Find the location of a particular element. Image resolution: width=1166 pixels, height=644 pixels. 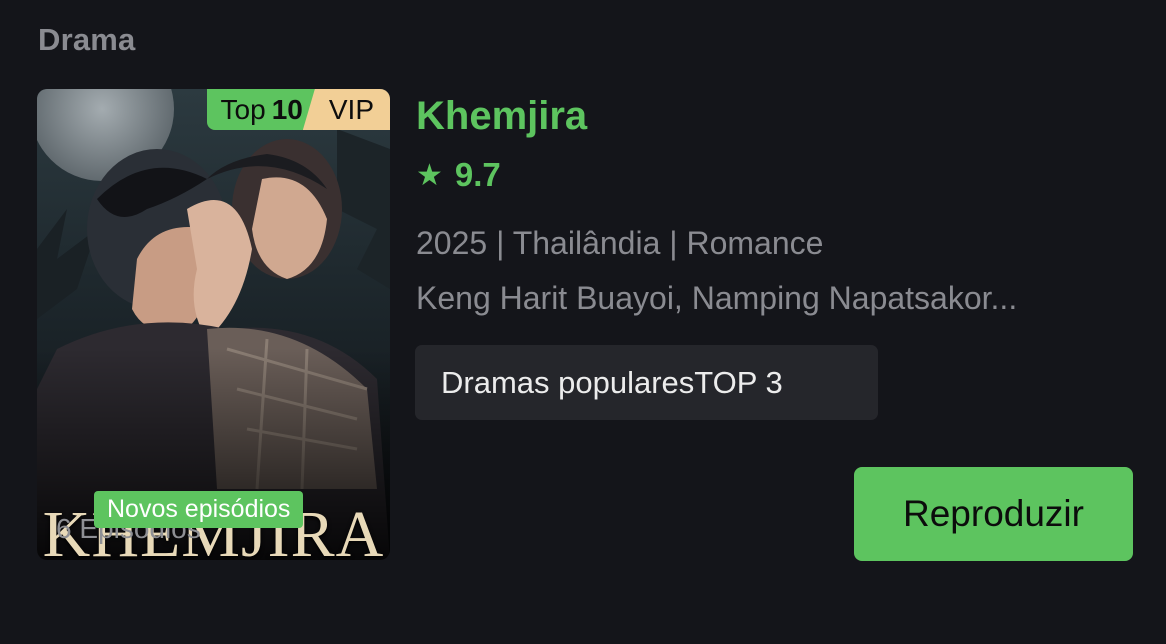

star-icon: ★ is located at coordinates (429, 175).